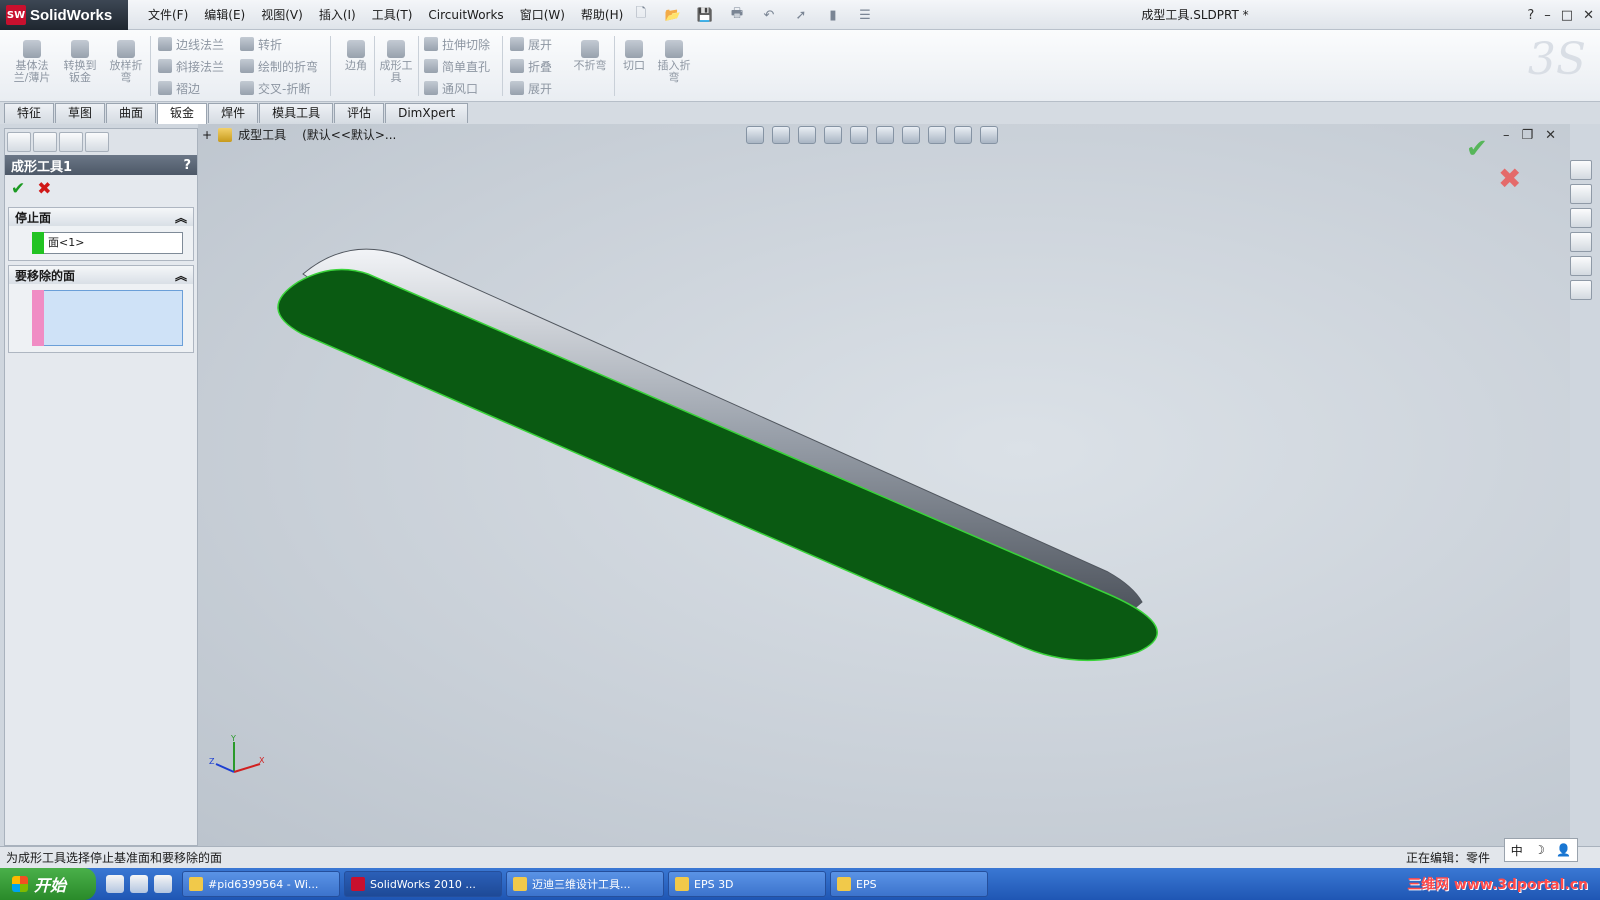  I want to click on no-bends-button: 不折弯, so click(590, 56).